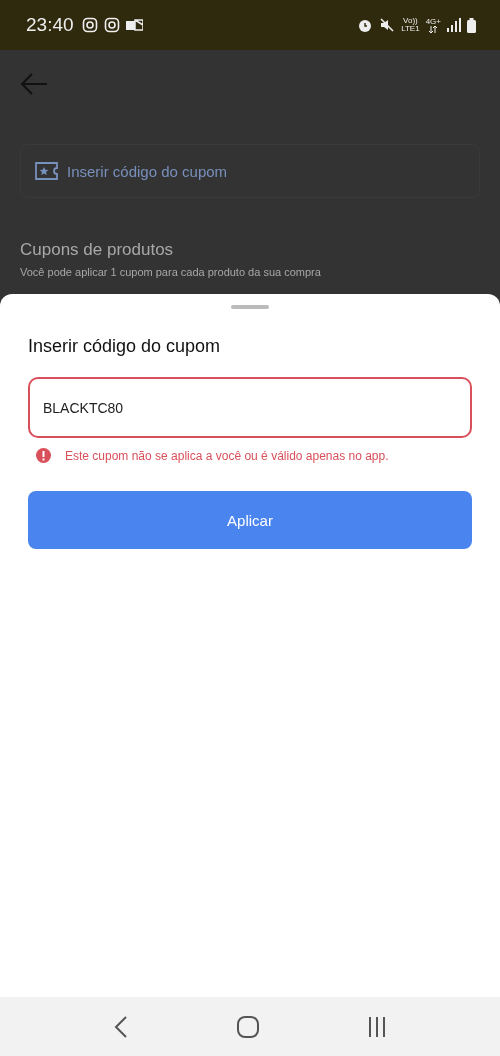 The height and width of the screenshot is (1056, 500). Describe the element at coordinates (248, 1026) in the screenshot. I see `home-icon` at that location.